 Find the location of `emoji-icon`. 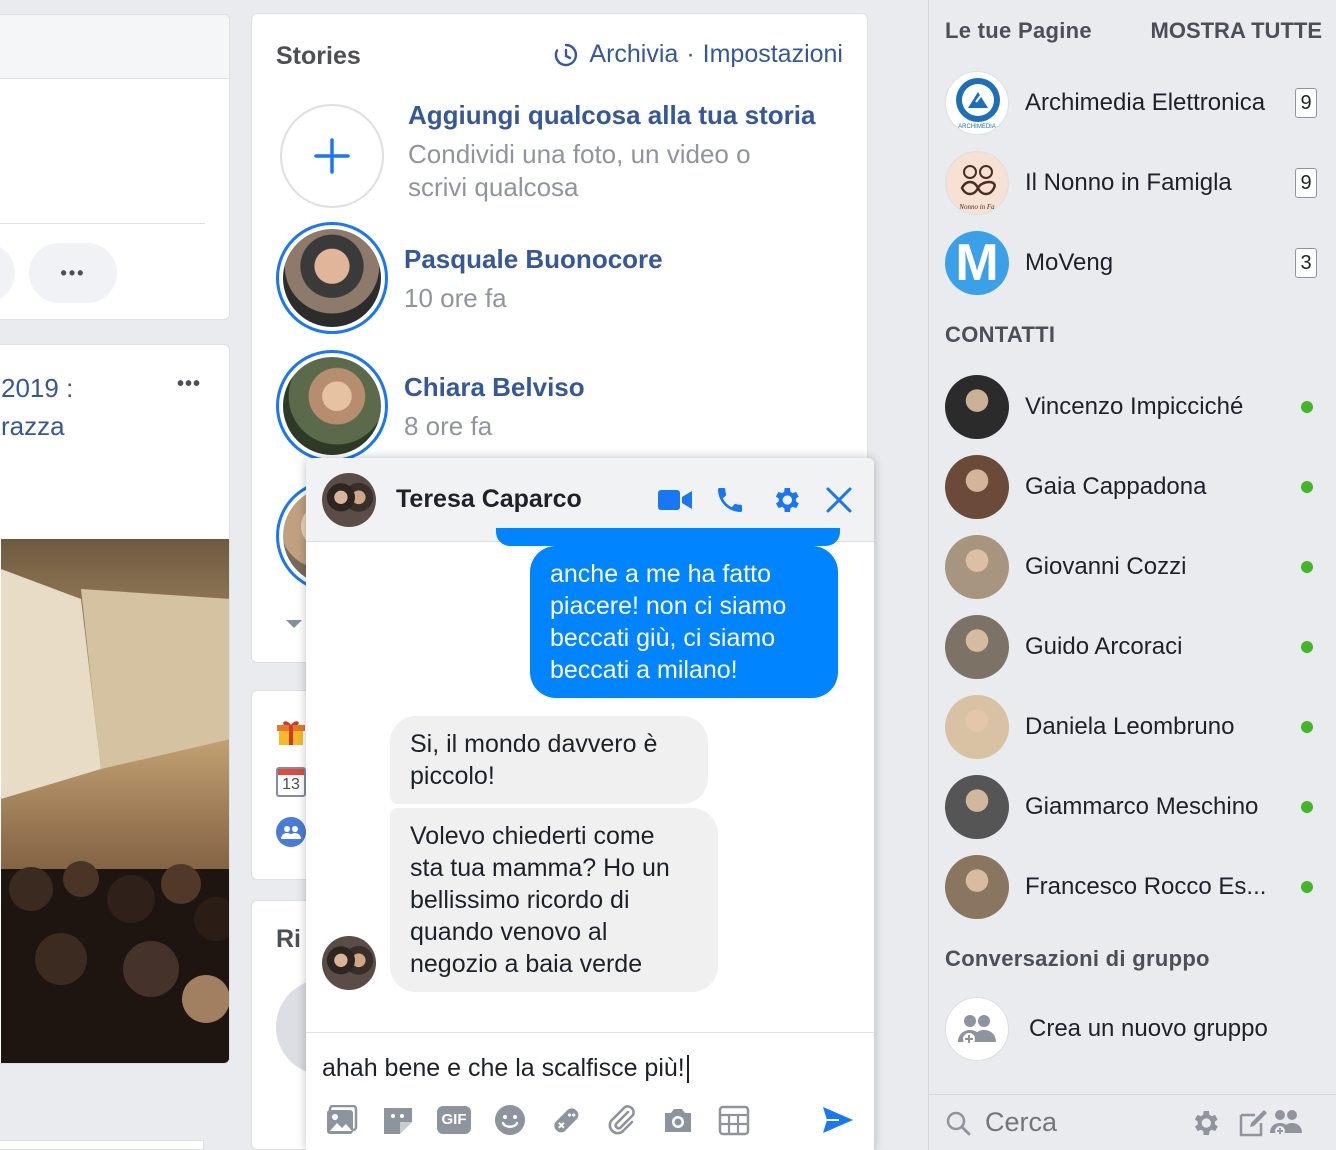

emoji-icon is located at coordinates (510, 1120).